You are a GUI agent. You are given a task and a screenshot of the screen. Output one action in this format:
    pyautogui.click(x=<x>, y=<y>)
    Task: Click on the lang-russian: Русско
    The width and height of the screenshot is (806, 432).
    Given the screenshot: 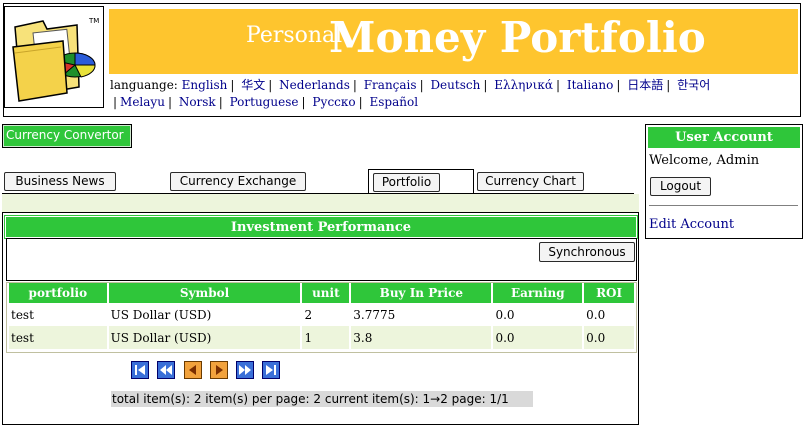 What is the action you would take?
    pyautogui.click(x=333, y=102)
    